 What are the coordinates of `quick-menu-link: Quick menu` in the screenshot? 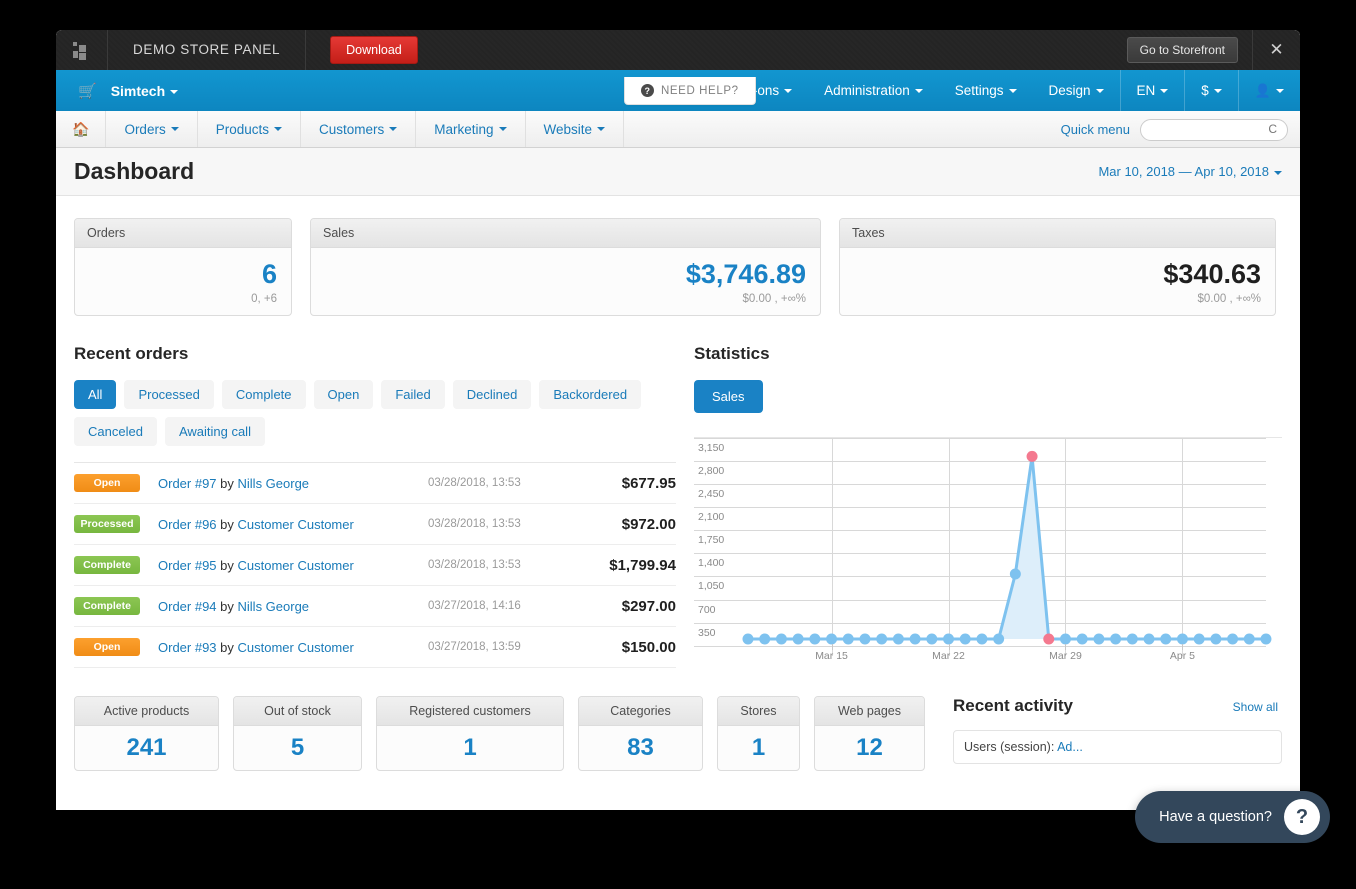 It's located at (1095, 129).